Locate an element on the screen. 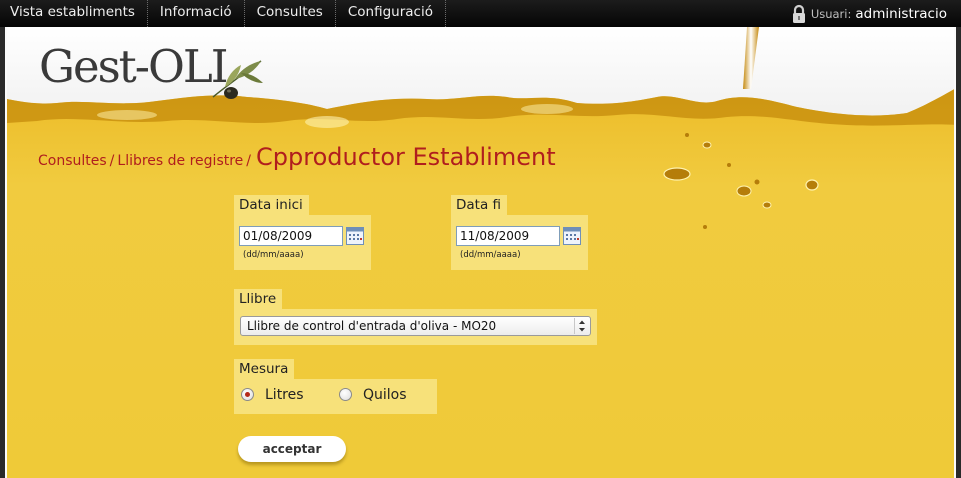 This screenshot has height=478, width=961. user-label: Usuari: is located at coordinates (831, 13).